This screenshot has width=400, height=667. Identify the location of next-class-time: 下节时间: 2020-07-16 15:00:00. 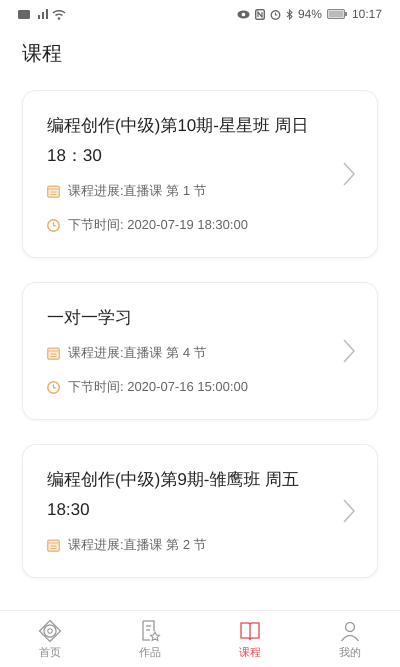
(158, 387).